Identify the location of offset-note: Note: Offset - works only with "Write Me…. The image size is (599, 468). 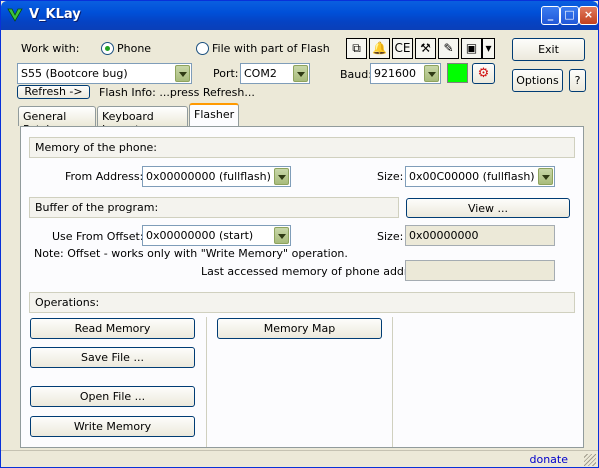
(191, 253).